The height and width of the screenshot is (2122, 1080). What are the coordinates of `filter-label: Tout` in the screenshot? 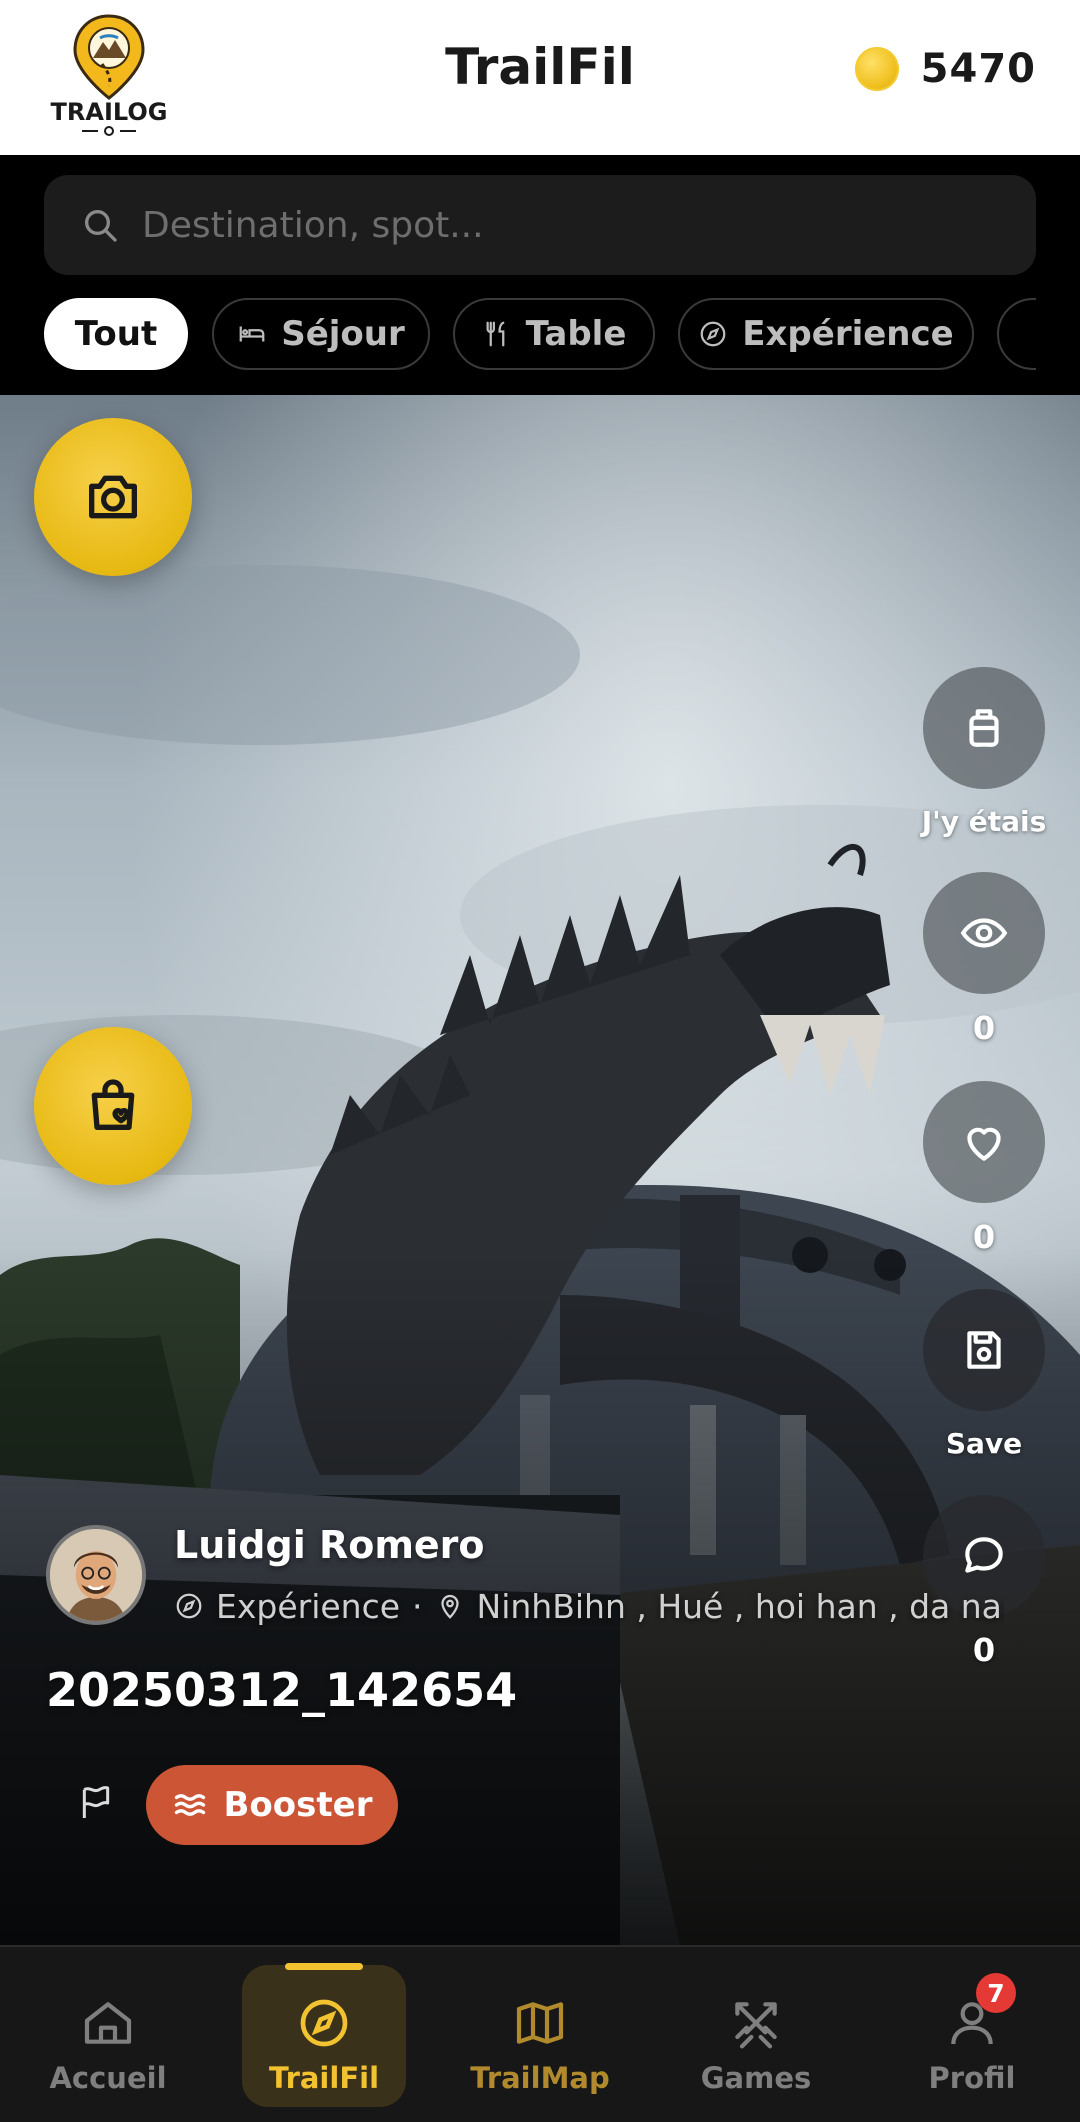 It's located at (116, 334).